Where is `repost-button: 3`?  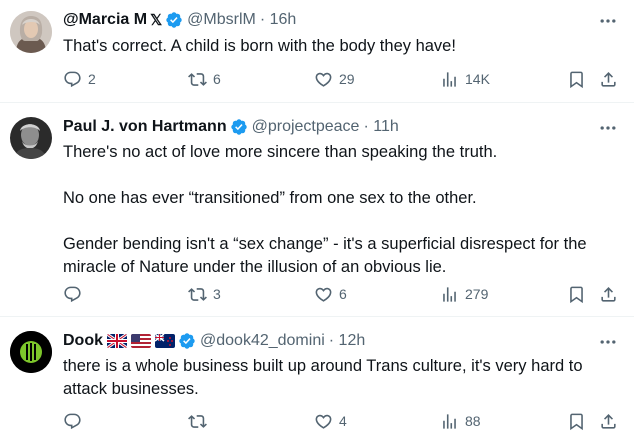
repost-button: 3 is located at coordinates (204, 294).